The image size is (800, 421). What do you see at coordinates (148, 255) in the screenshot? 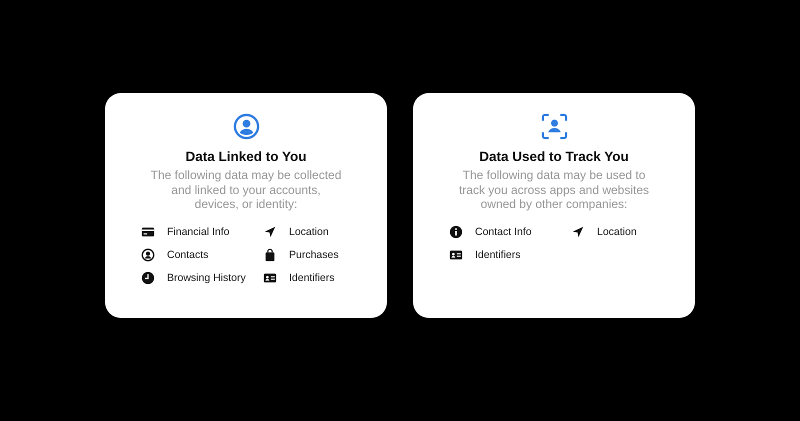
I see `contact-icon` at bounding box center [148, 255].